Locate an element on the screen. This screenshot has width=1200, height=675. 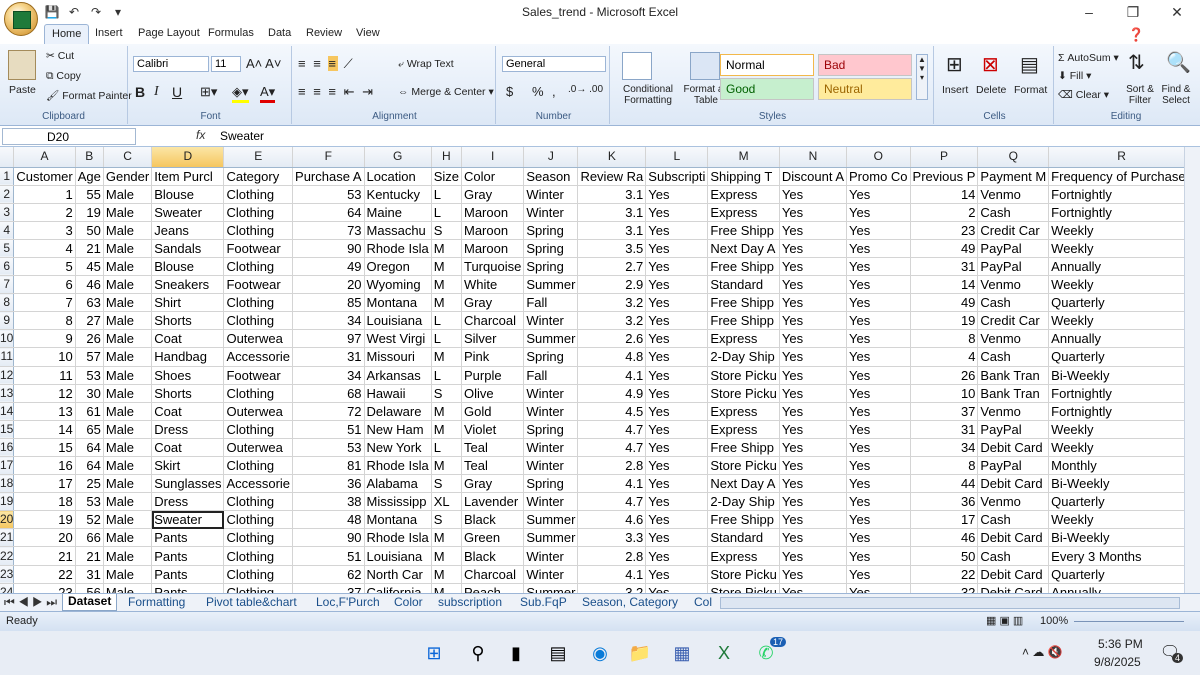
row-header: 21 is located at coordinates (7, 538).